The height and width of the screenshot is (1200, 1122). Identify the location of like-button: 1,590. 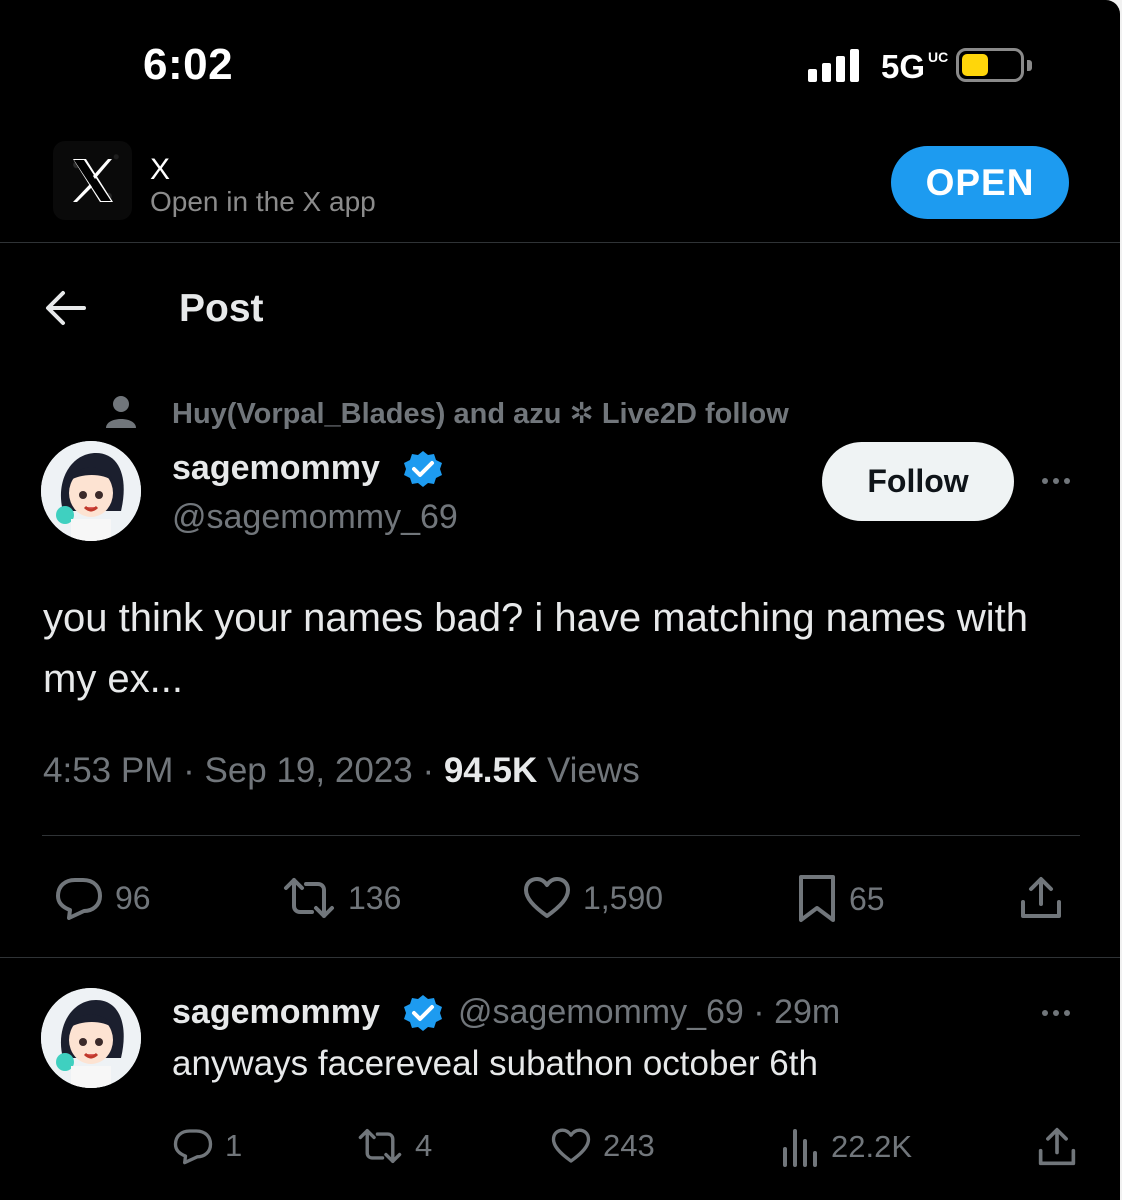
(593, 898).